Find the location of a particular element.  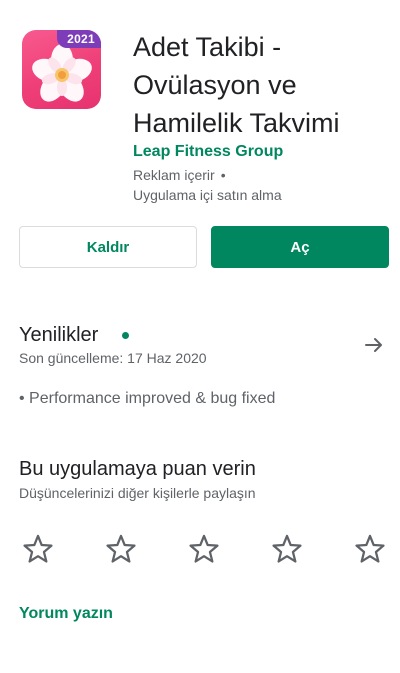

open-button: Aç is located at coordinates (300, 247).